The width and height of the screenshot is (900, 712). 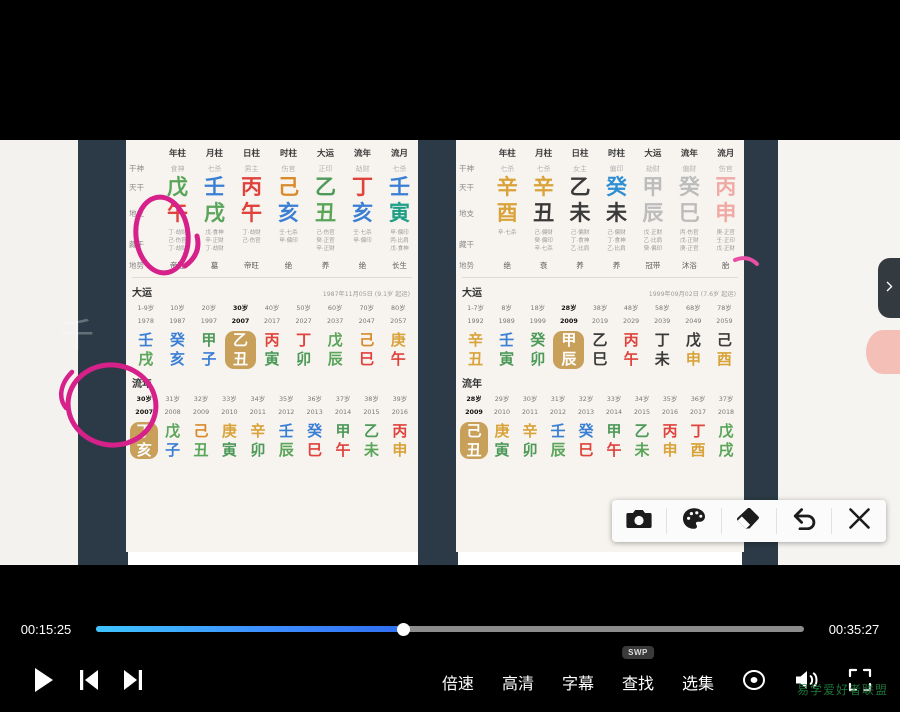 I want to click on liunian-pillar: 甲午, so click(x=614, y=441).